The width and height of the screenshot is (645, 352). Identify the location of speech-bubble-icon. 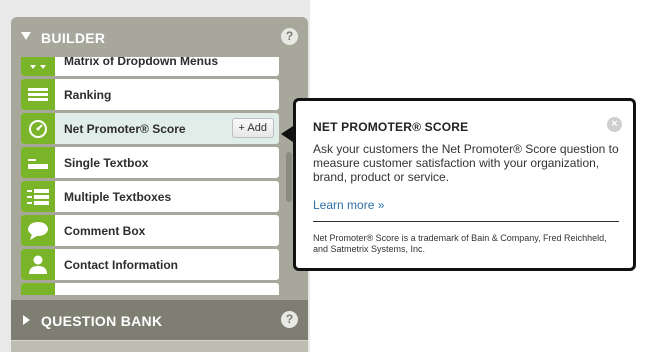
(38, 230).